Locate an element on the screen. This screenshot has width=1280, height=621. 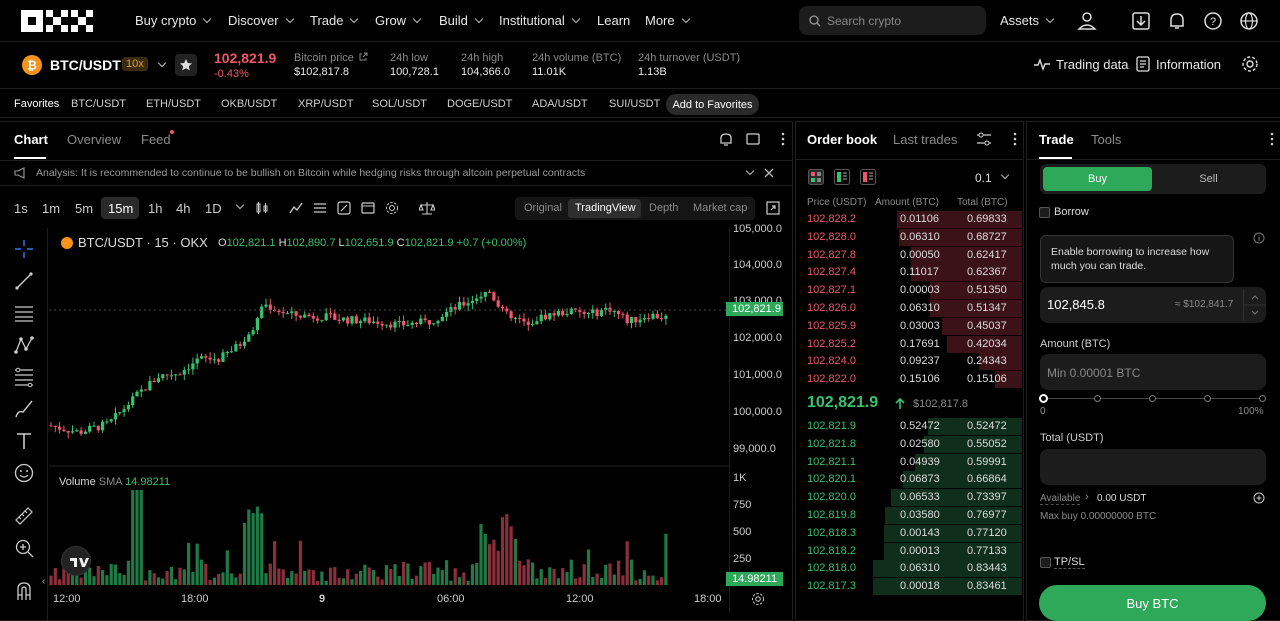
download-icon is located at coordinates (1141, 21).